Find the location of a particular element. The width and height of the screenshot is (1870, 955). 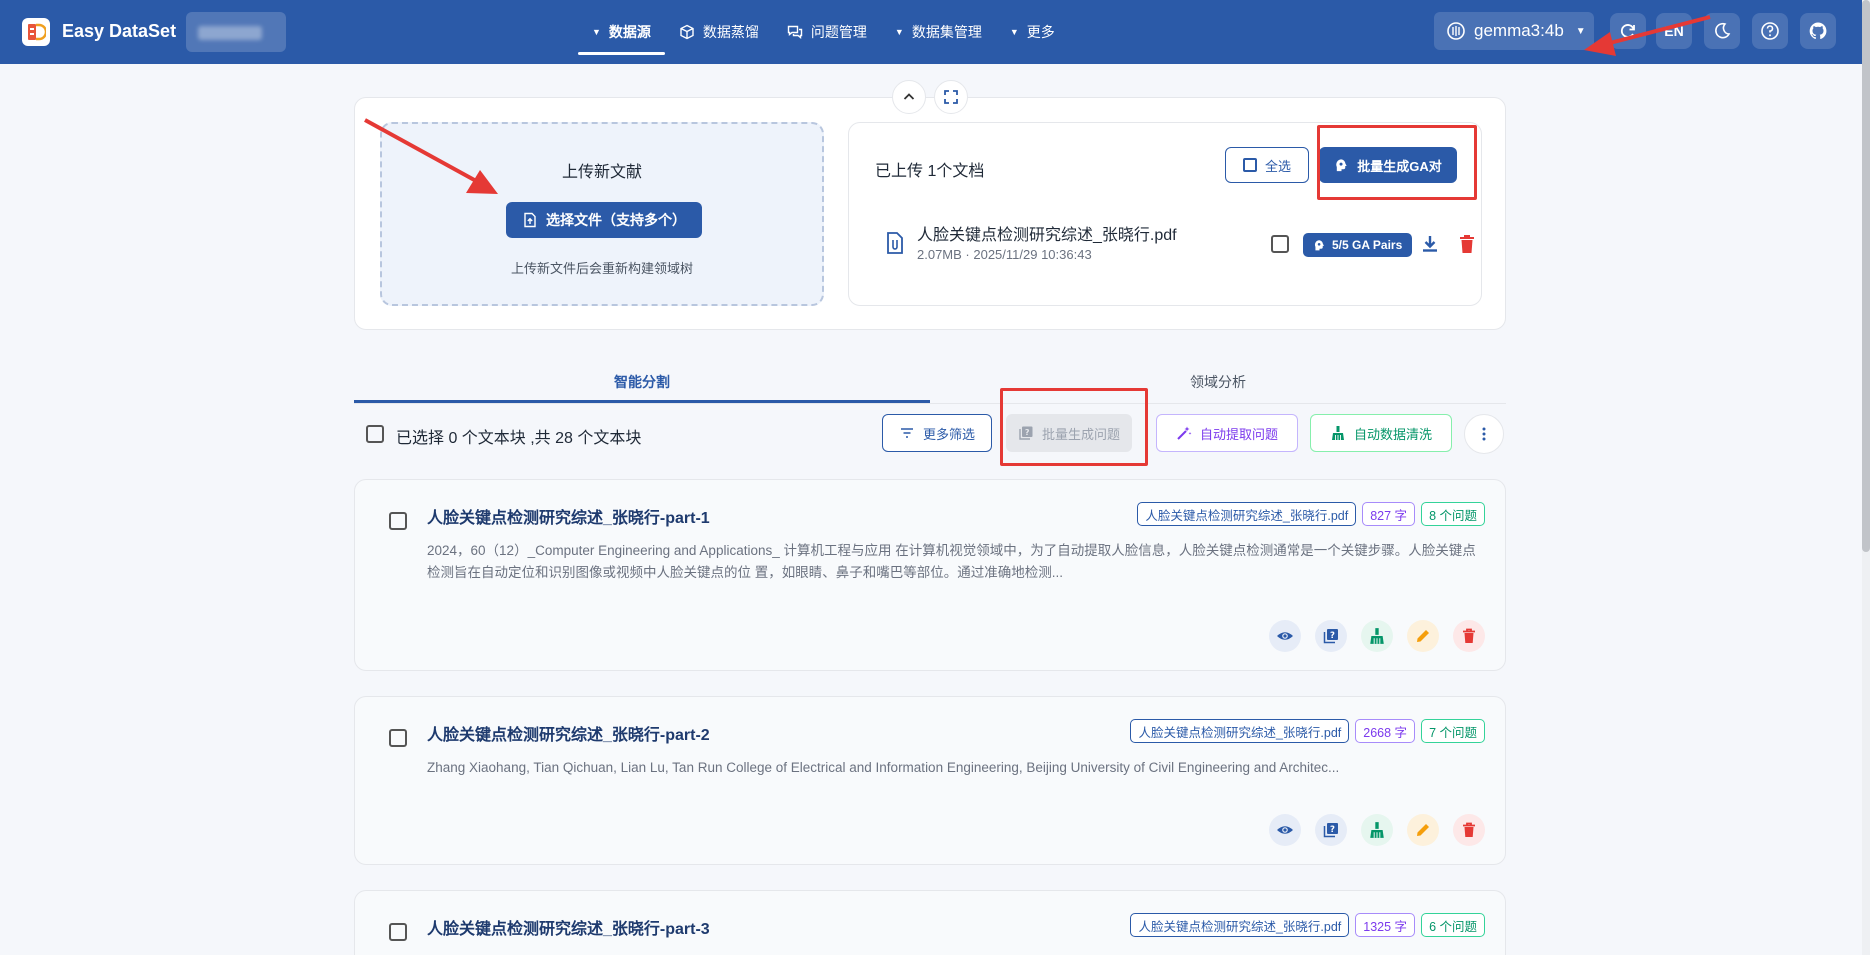

file-upload-icon is located at coordinates (530, 220).